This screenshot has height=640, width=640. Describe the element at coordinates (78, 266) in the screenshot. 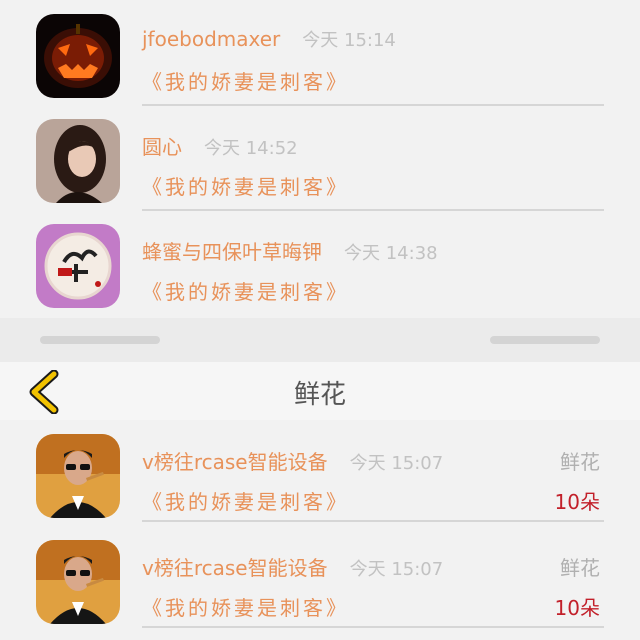

I see `mid-autumn-avatar` at that location.